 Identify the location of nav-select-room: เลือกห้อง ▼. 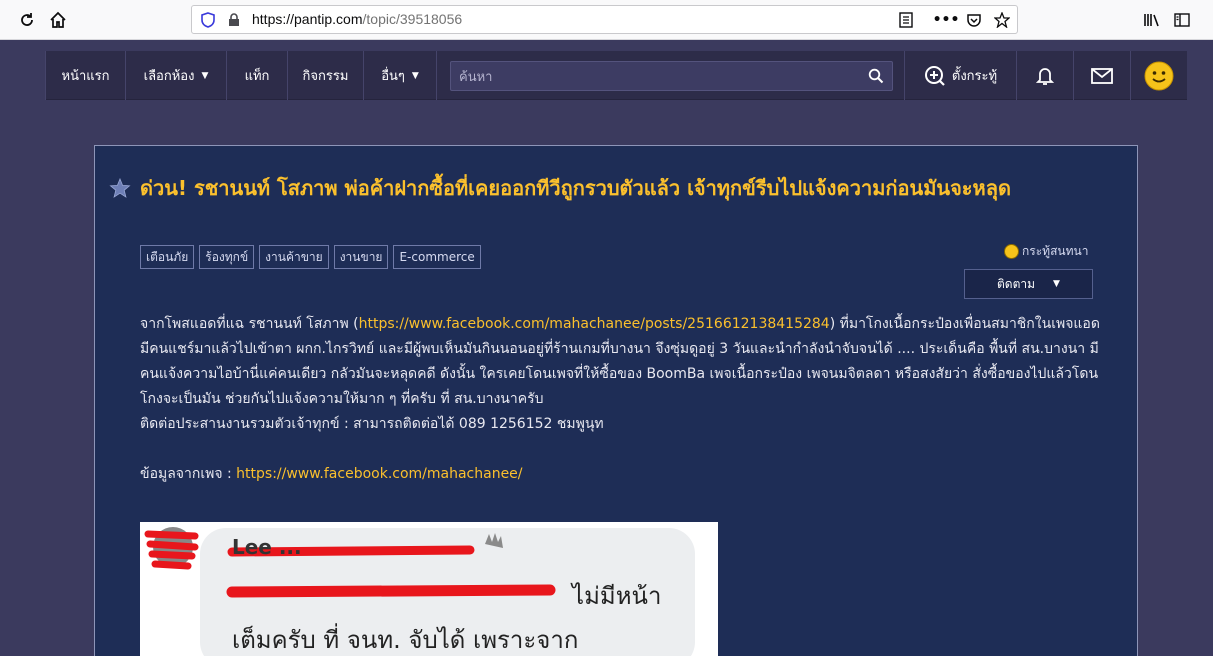
(176, 75).